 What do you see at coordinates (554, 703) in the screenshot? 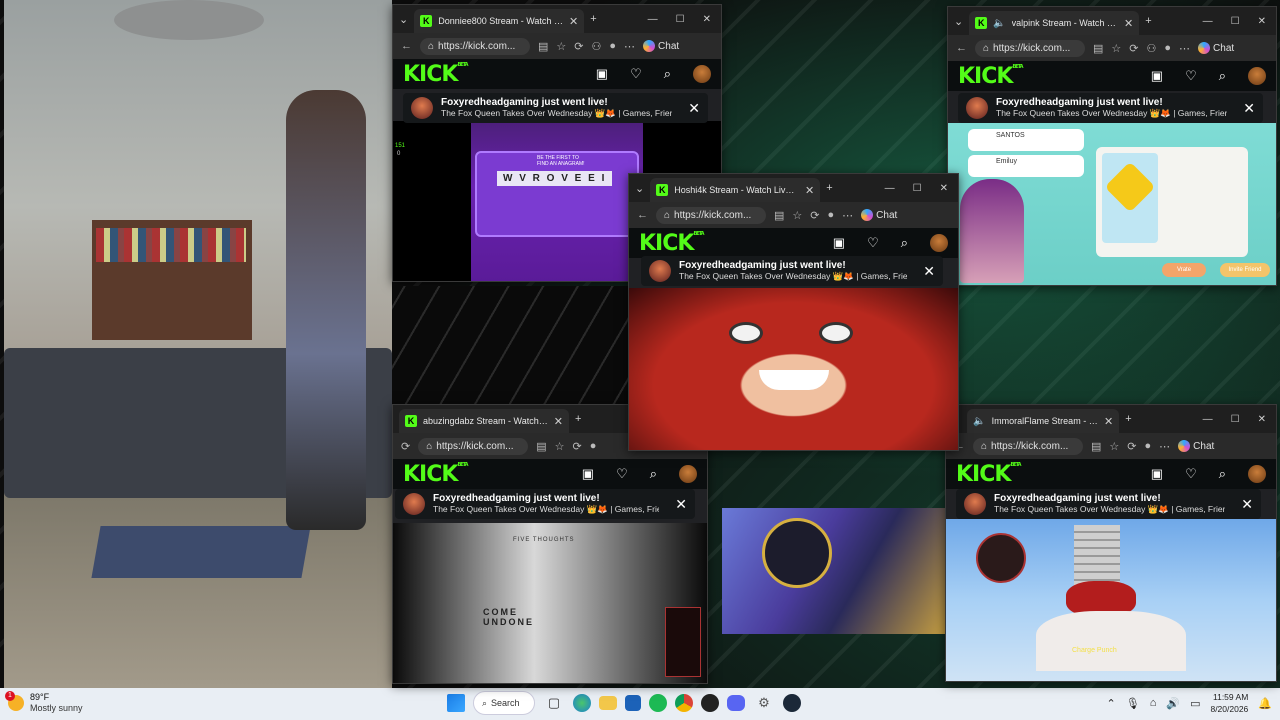
I see `task-view-icon: ▢` at bounding box center [554, 703].